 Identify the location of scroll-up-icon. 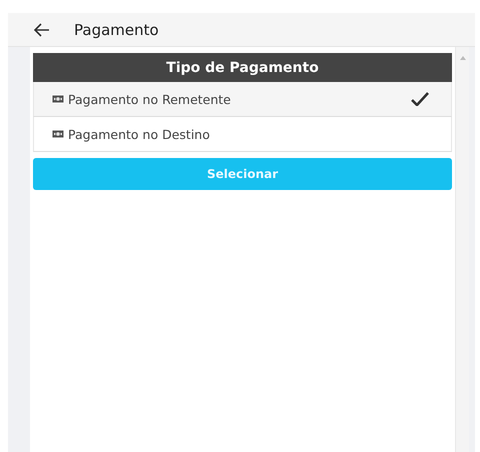
(463, 58).